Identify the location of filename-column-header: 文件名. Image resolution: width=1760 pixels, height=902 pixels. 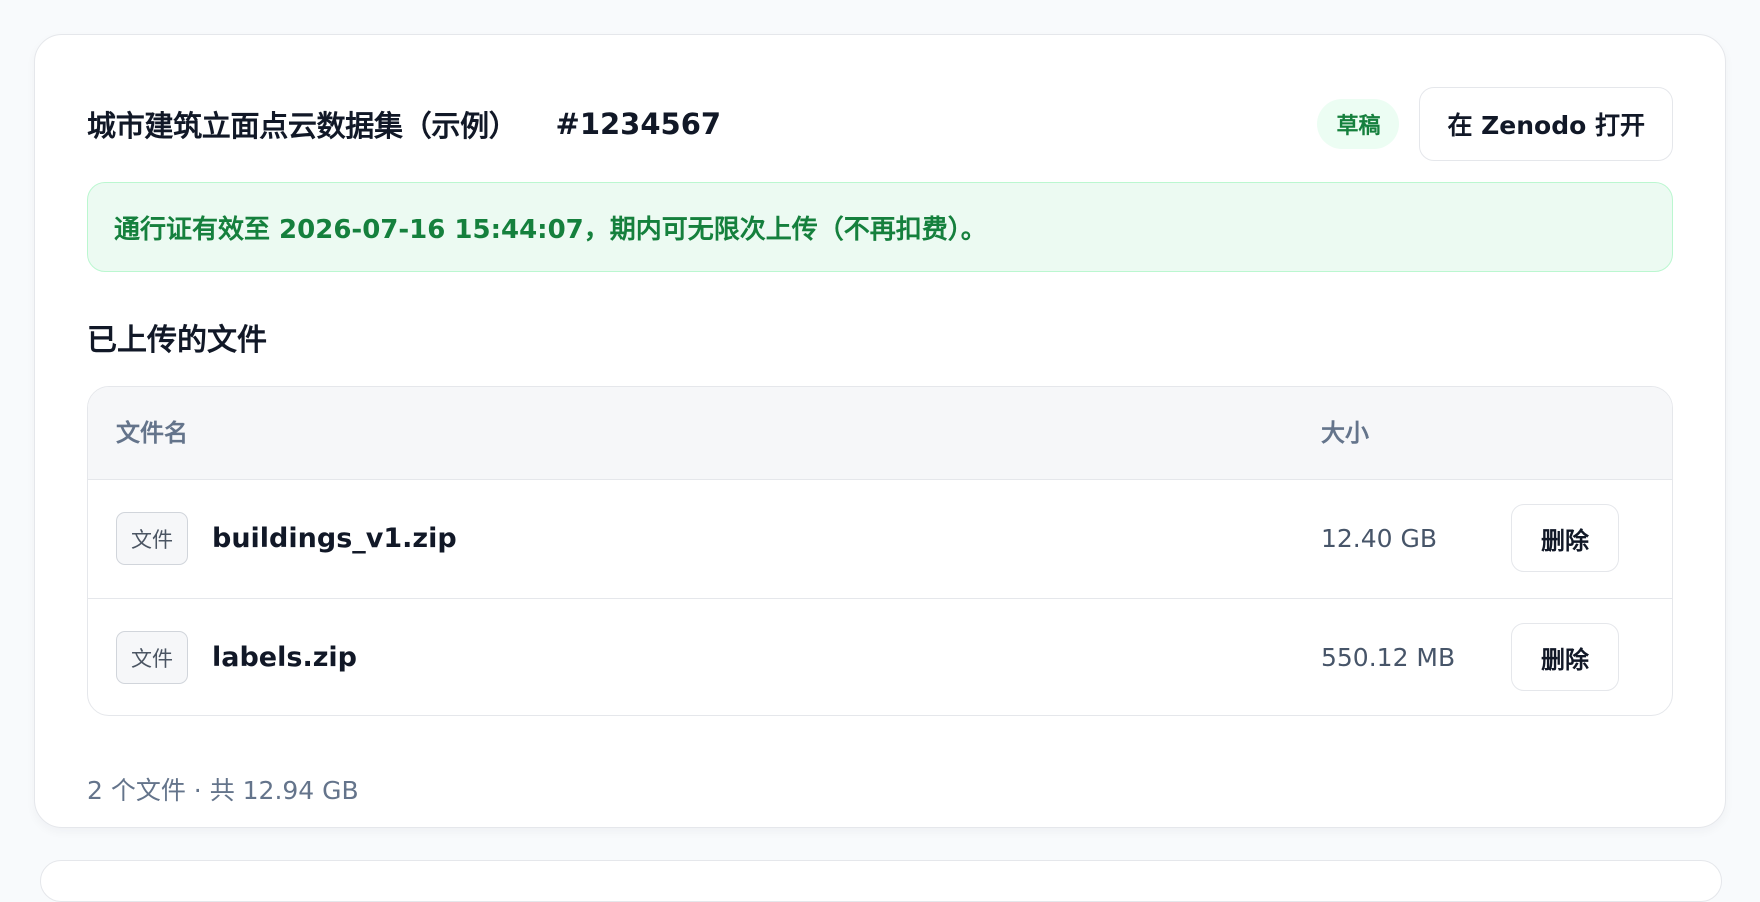
(152, 433).